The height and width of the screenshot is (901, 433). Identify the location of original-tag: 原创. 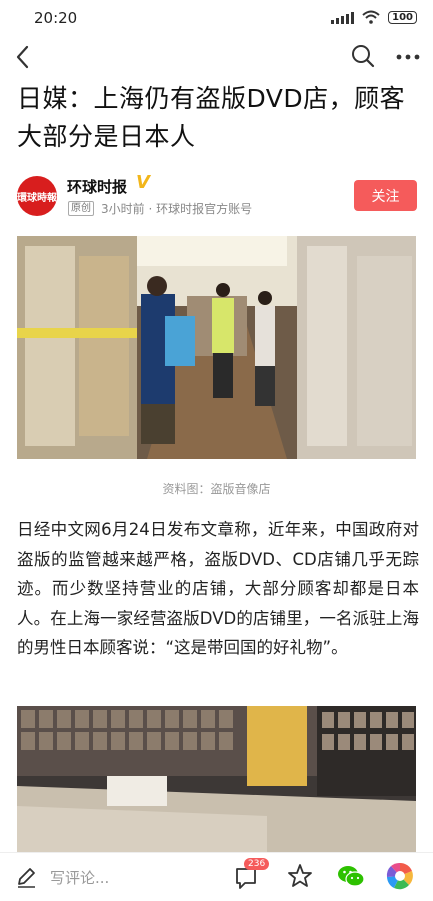
(81, 208).